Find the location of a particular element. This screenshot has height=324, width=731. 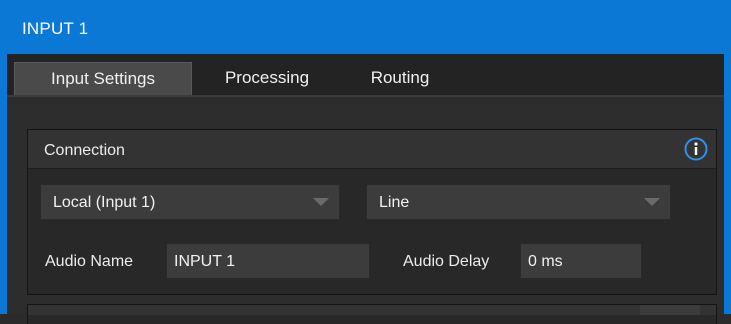

source-dropdown: Local (Input 1) is located at coordinates (190, 202).